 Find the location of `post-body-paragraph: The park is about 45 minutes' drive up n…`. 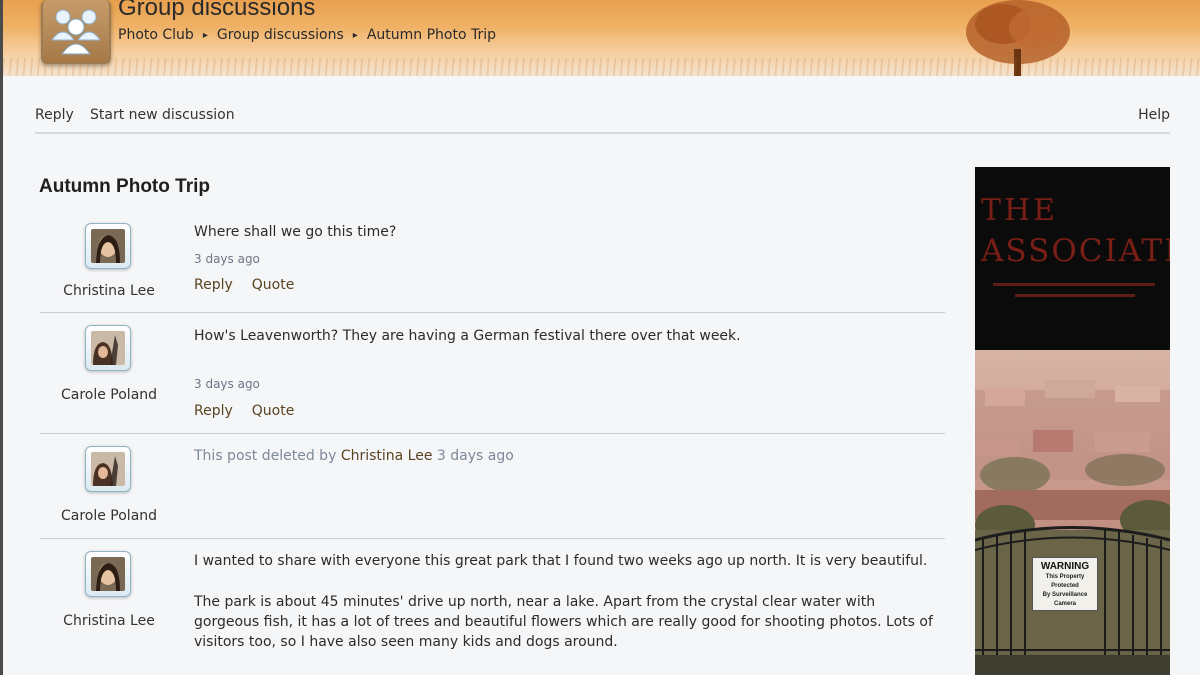

post-body-paragraph: The park is about 45 minutes' drive up n… is located at coordinates (563, 622).